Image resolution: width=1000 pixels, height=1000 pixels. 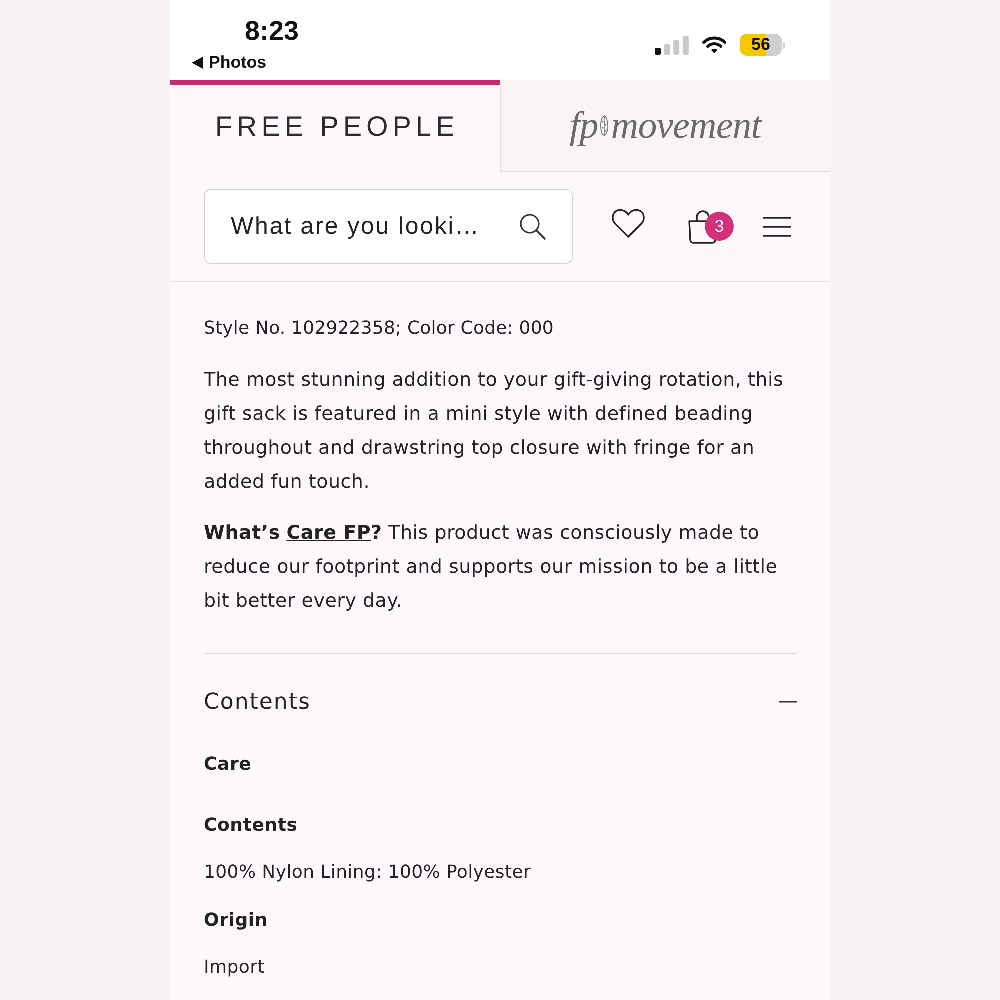 I want to click on style-number: Style No. 102922358; Color Code: 000, so click(x=379, y=329).